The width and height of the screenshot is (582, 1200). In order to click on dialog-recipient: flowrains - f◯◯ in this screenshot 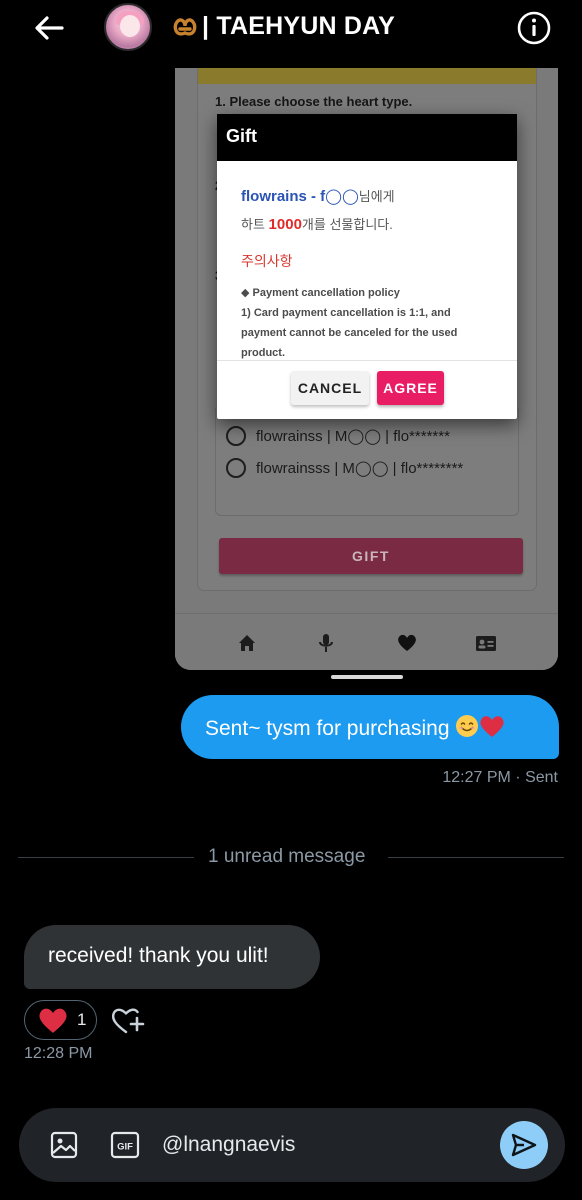, I will do `click(300, 196)`.